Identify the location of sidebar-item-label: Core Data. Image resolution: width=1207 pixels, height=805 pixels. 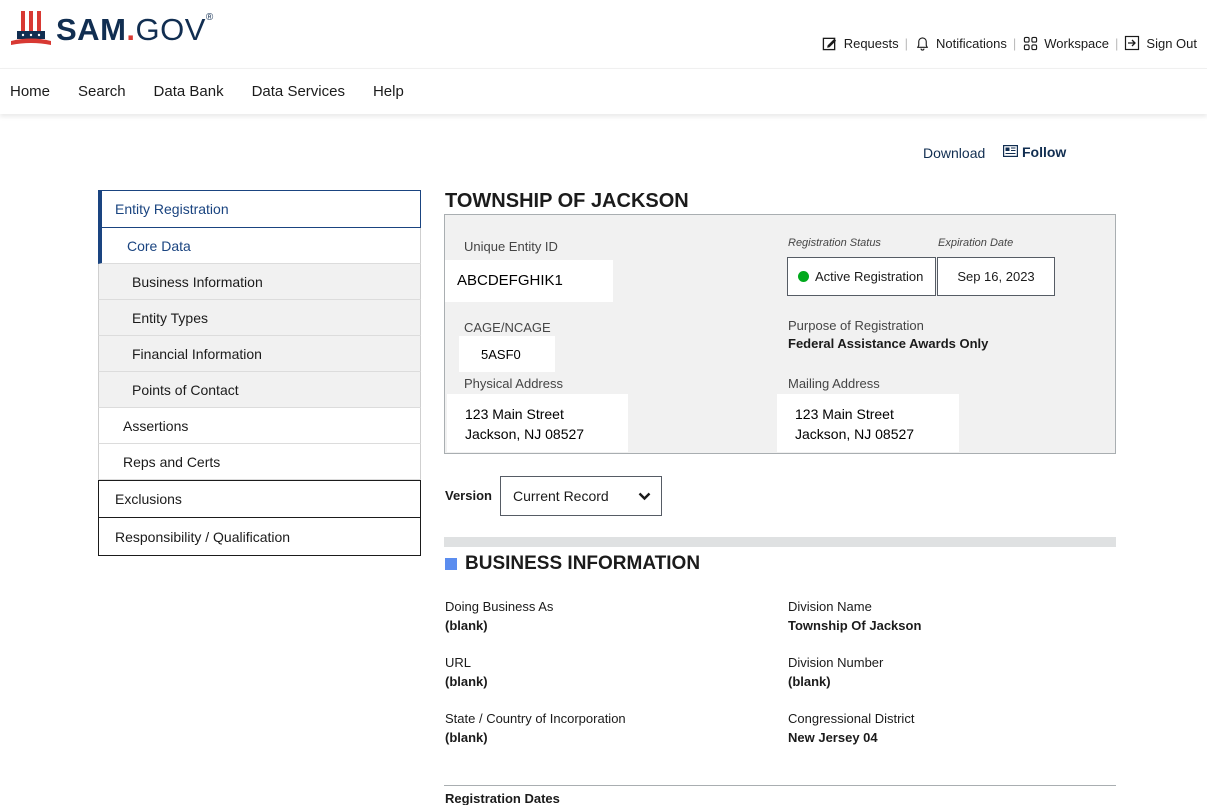
(159, 245).